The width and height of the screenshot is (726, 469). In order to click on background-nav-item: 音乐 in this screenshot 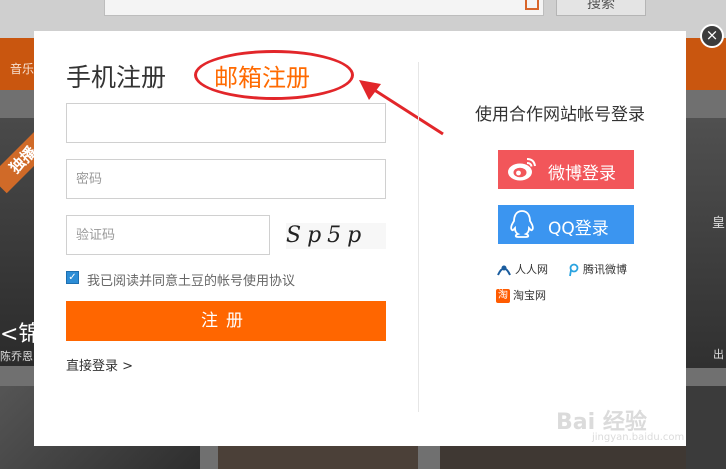, I will do `click(22, 69)`.